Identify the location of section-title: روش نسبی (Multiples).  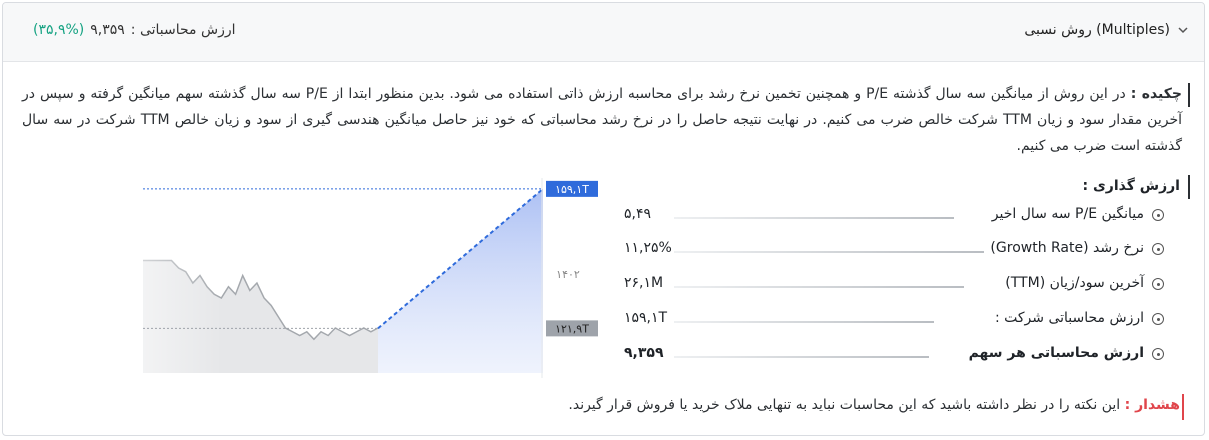
(1107, 30).